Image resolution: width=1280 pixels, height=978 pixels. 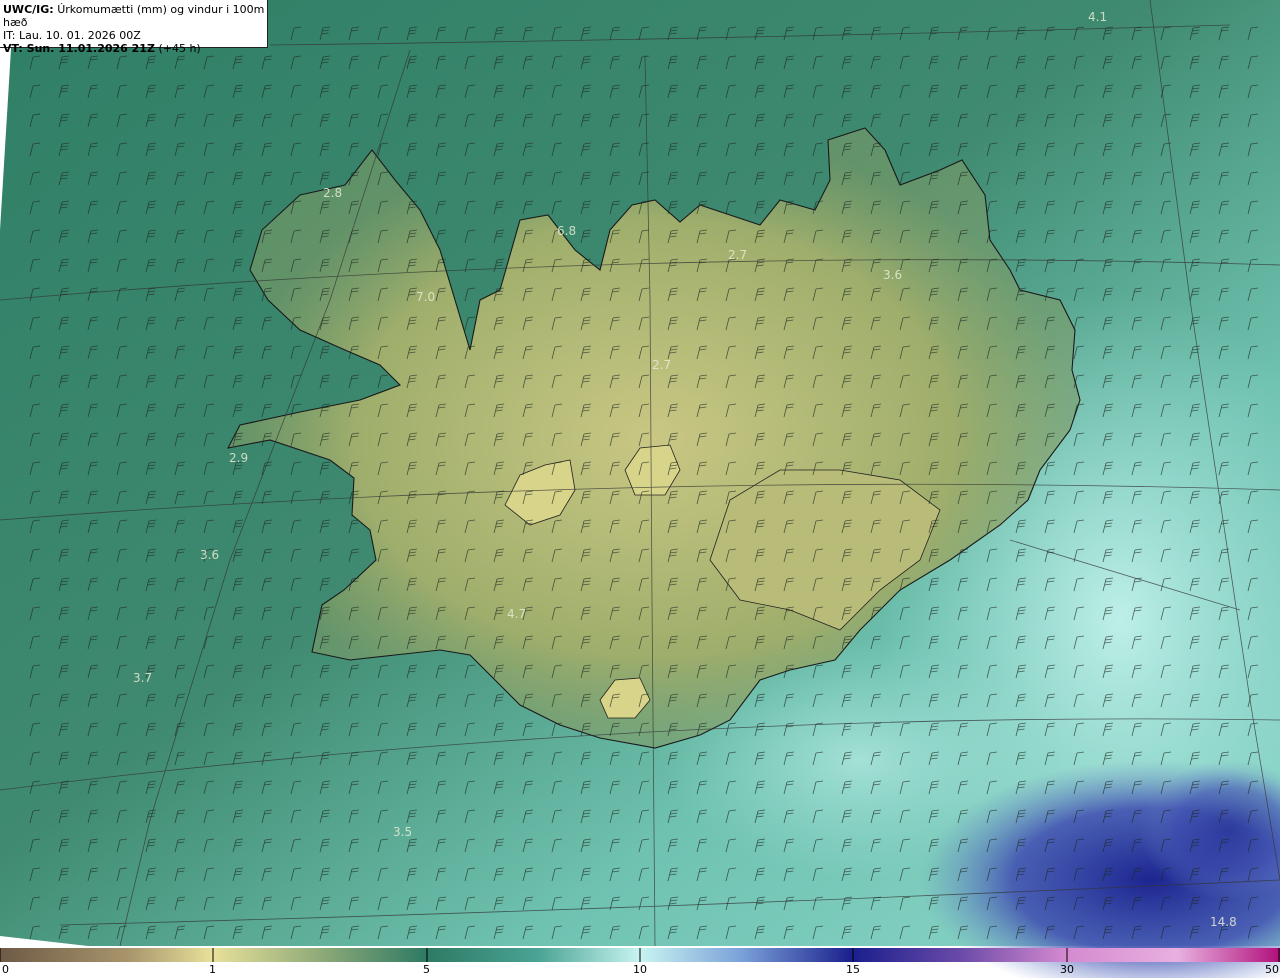 I want to click on colorbar-tick-label: 10, so click(x=640, y=969).